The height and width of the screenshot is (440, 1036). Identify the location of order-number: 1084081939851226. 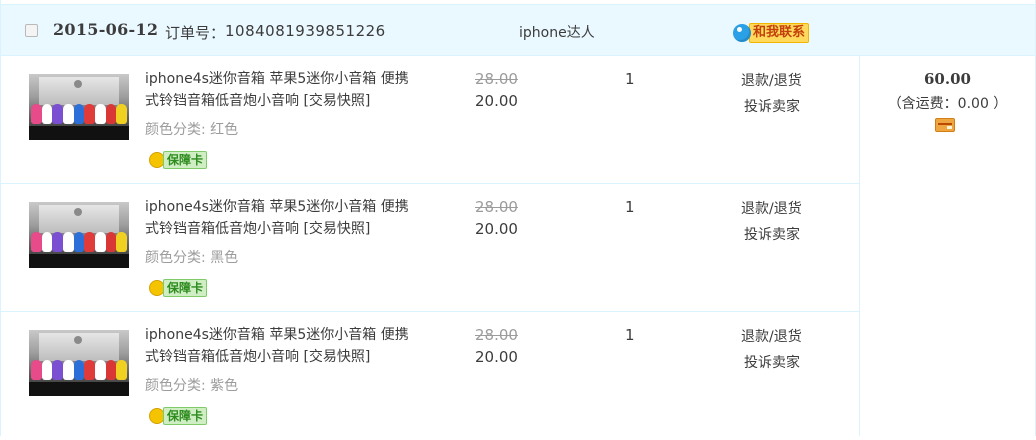
(305, 31).